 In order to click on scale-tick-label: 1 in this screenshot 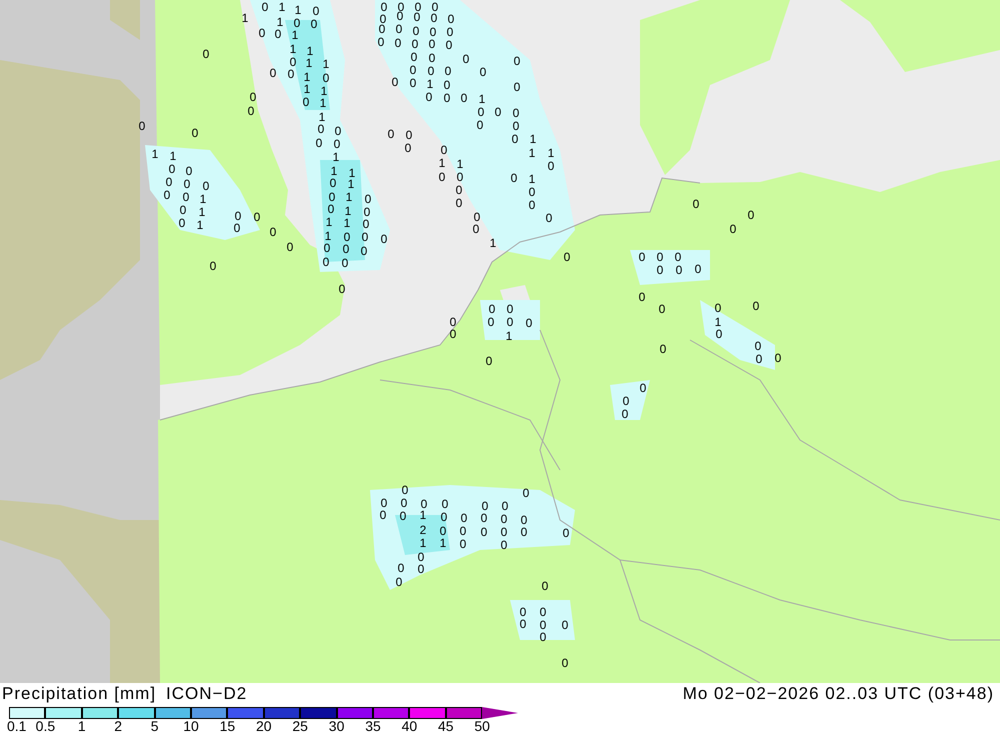, I will do `click(82, 726)`.